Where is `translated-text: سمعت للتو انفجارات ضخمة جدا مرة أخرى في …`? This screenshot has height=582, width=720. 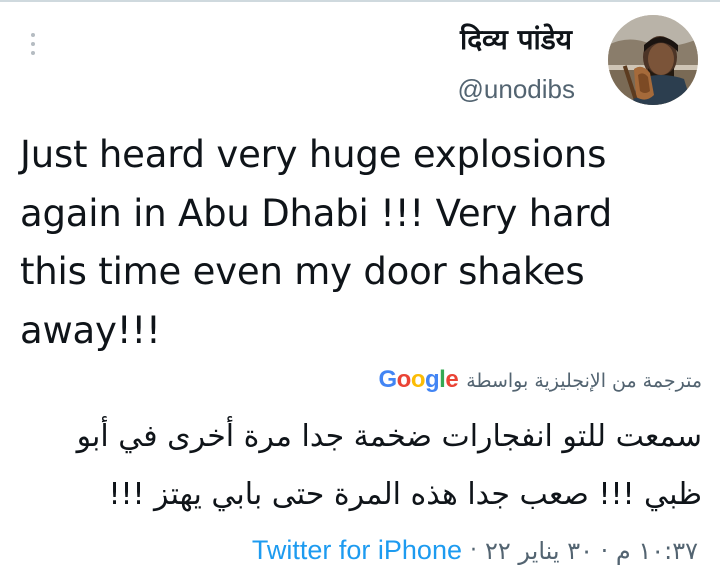 translated-text: سمعت للتو انفجارات ضخمة جدا مرة أخرى في … is located at coordinates (389, 465).